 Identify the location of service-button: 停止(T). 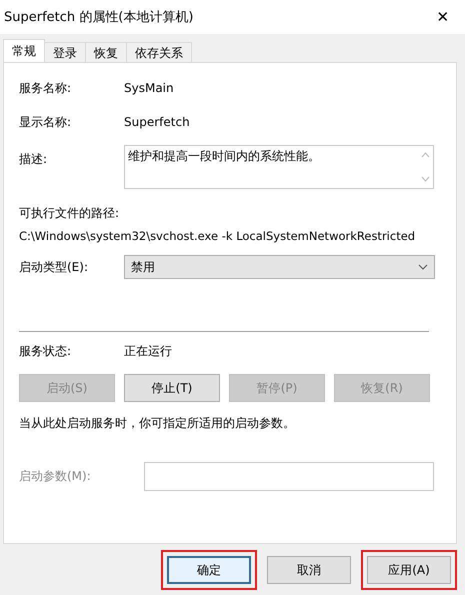
(172, 388).